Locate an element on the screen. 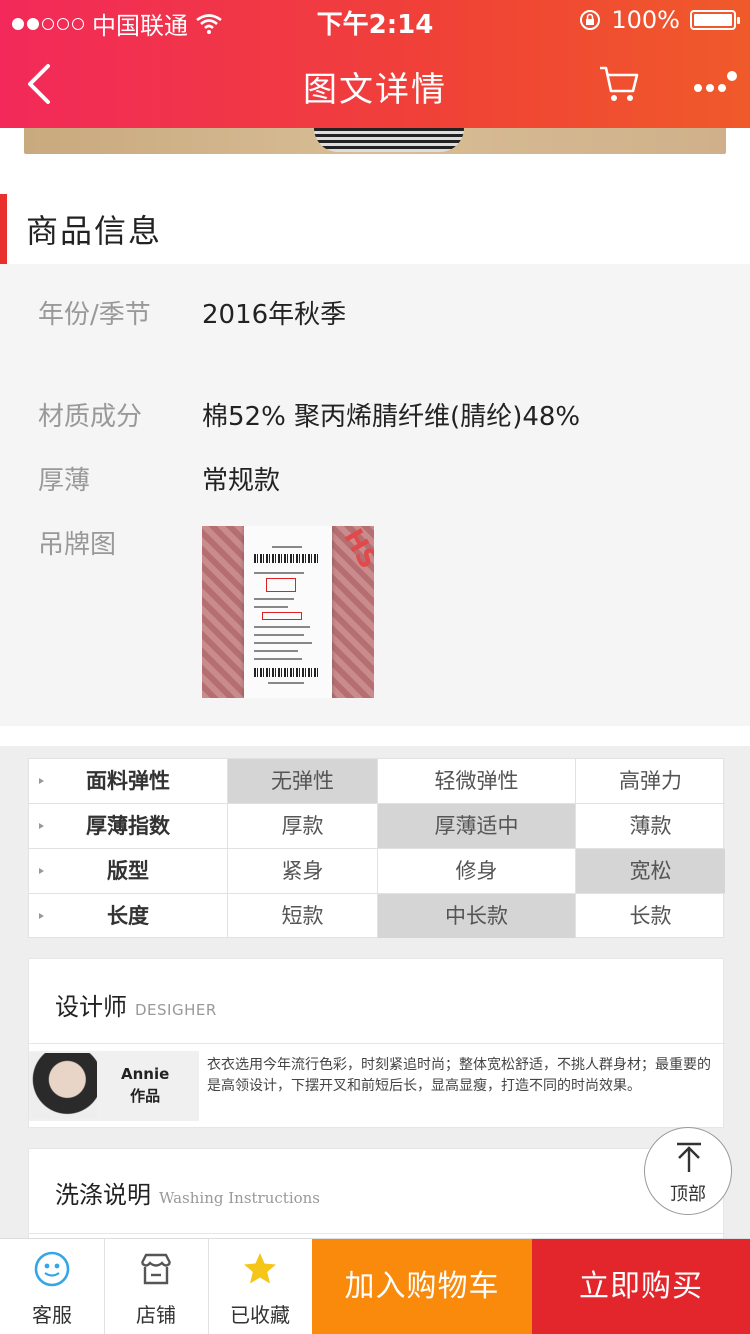 This screenshot has height=1334, width=750. grid-label: 厚薄指数 is located at coordinates (128, 826).